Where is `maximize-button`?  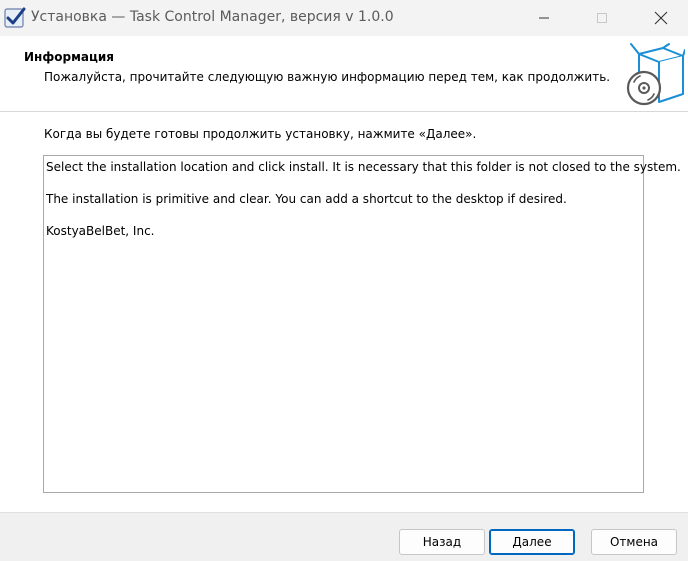
maximize-button is located at coordinates (602, 18).